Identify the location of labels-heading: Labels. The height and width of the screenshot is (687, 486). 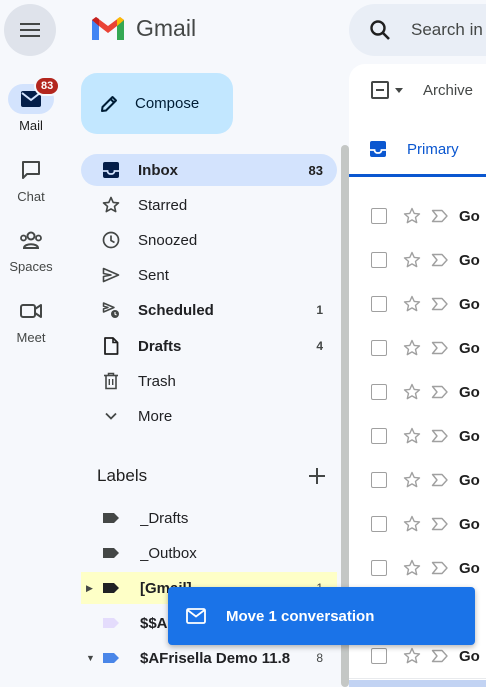
(122, 475).